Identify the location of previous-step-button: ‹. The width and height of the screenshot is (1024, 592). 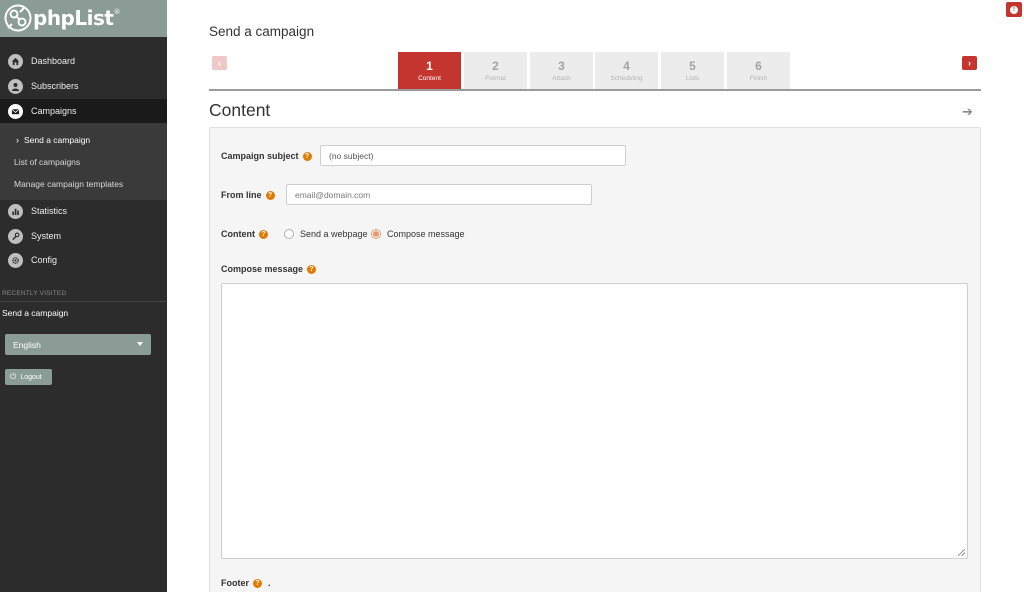
(219, 63).